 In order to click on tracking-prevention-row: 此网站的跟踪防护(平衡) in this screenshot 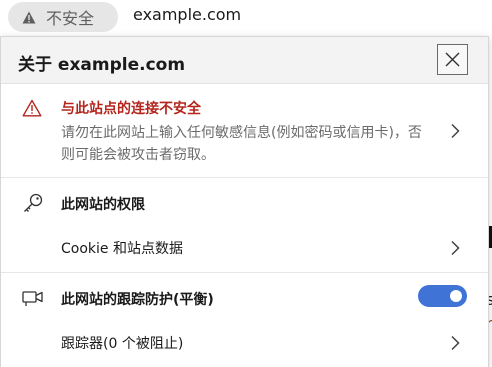, I will do `click(244, 298)`.